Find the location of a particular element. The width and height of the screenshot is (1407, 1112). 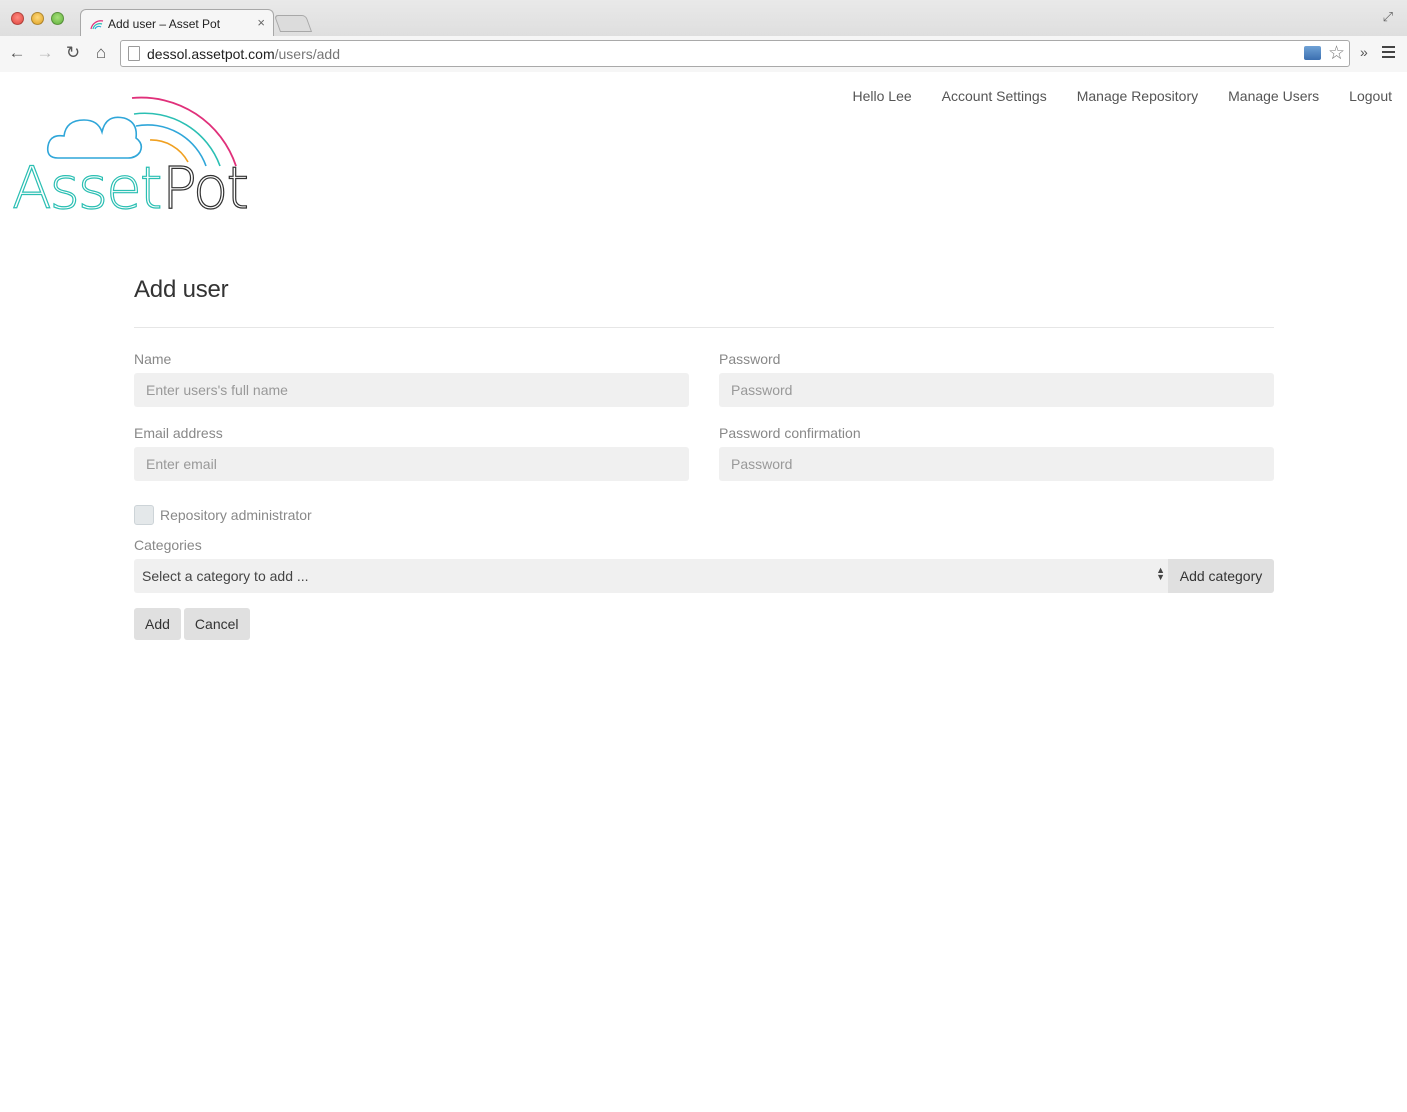

back-icon: ← is located at coordinates (17, 53).